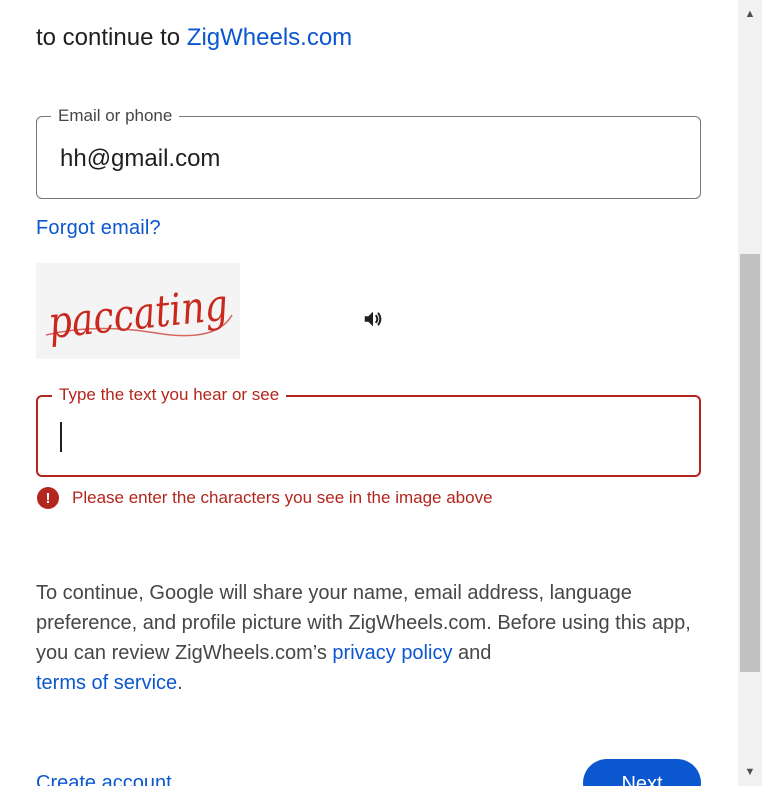  I want to click on captcha-image: paccating, so click(138, 311).